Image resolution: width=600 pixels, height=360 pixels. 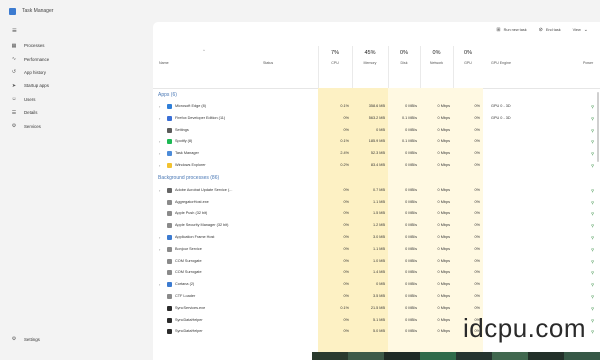 What do you see at coordinates (550, 30) in the screenshot?
I see `end-task-button: ⊘ End task` at bounding box center [550, 30].